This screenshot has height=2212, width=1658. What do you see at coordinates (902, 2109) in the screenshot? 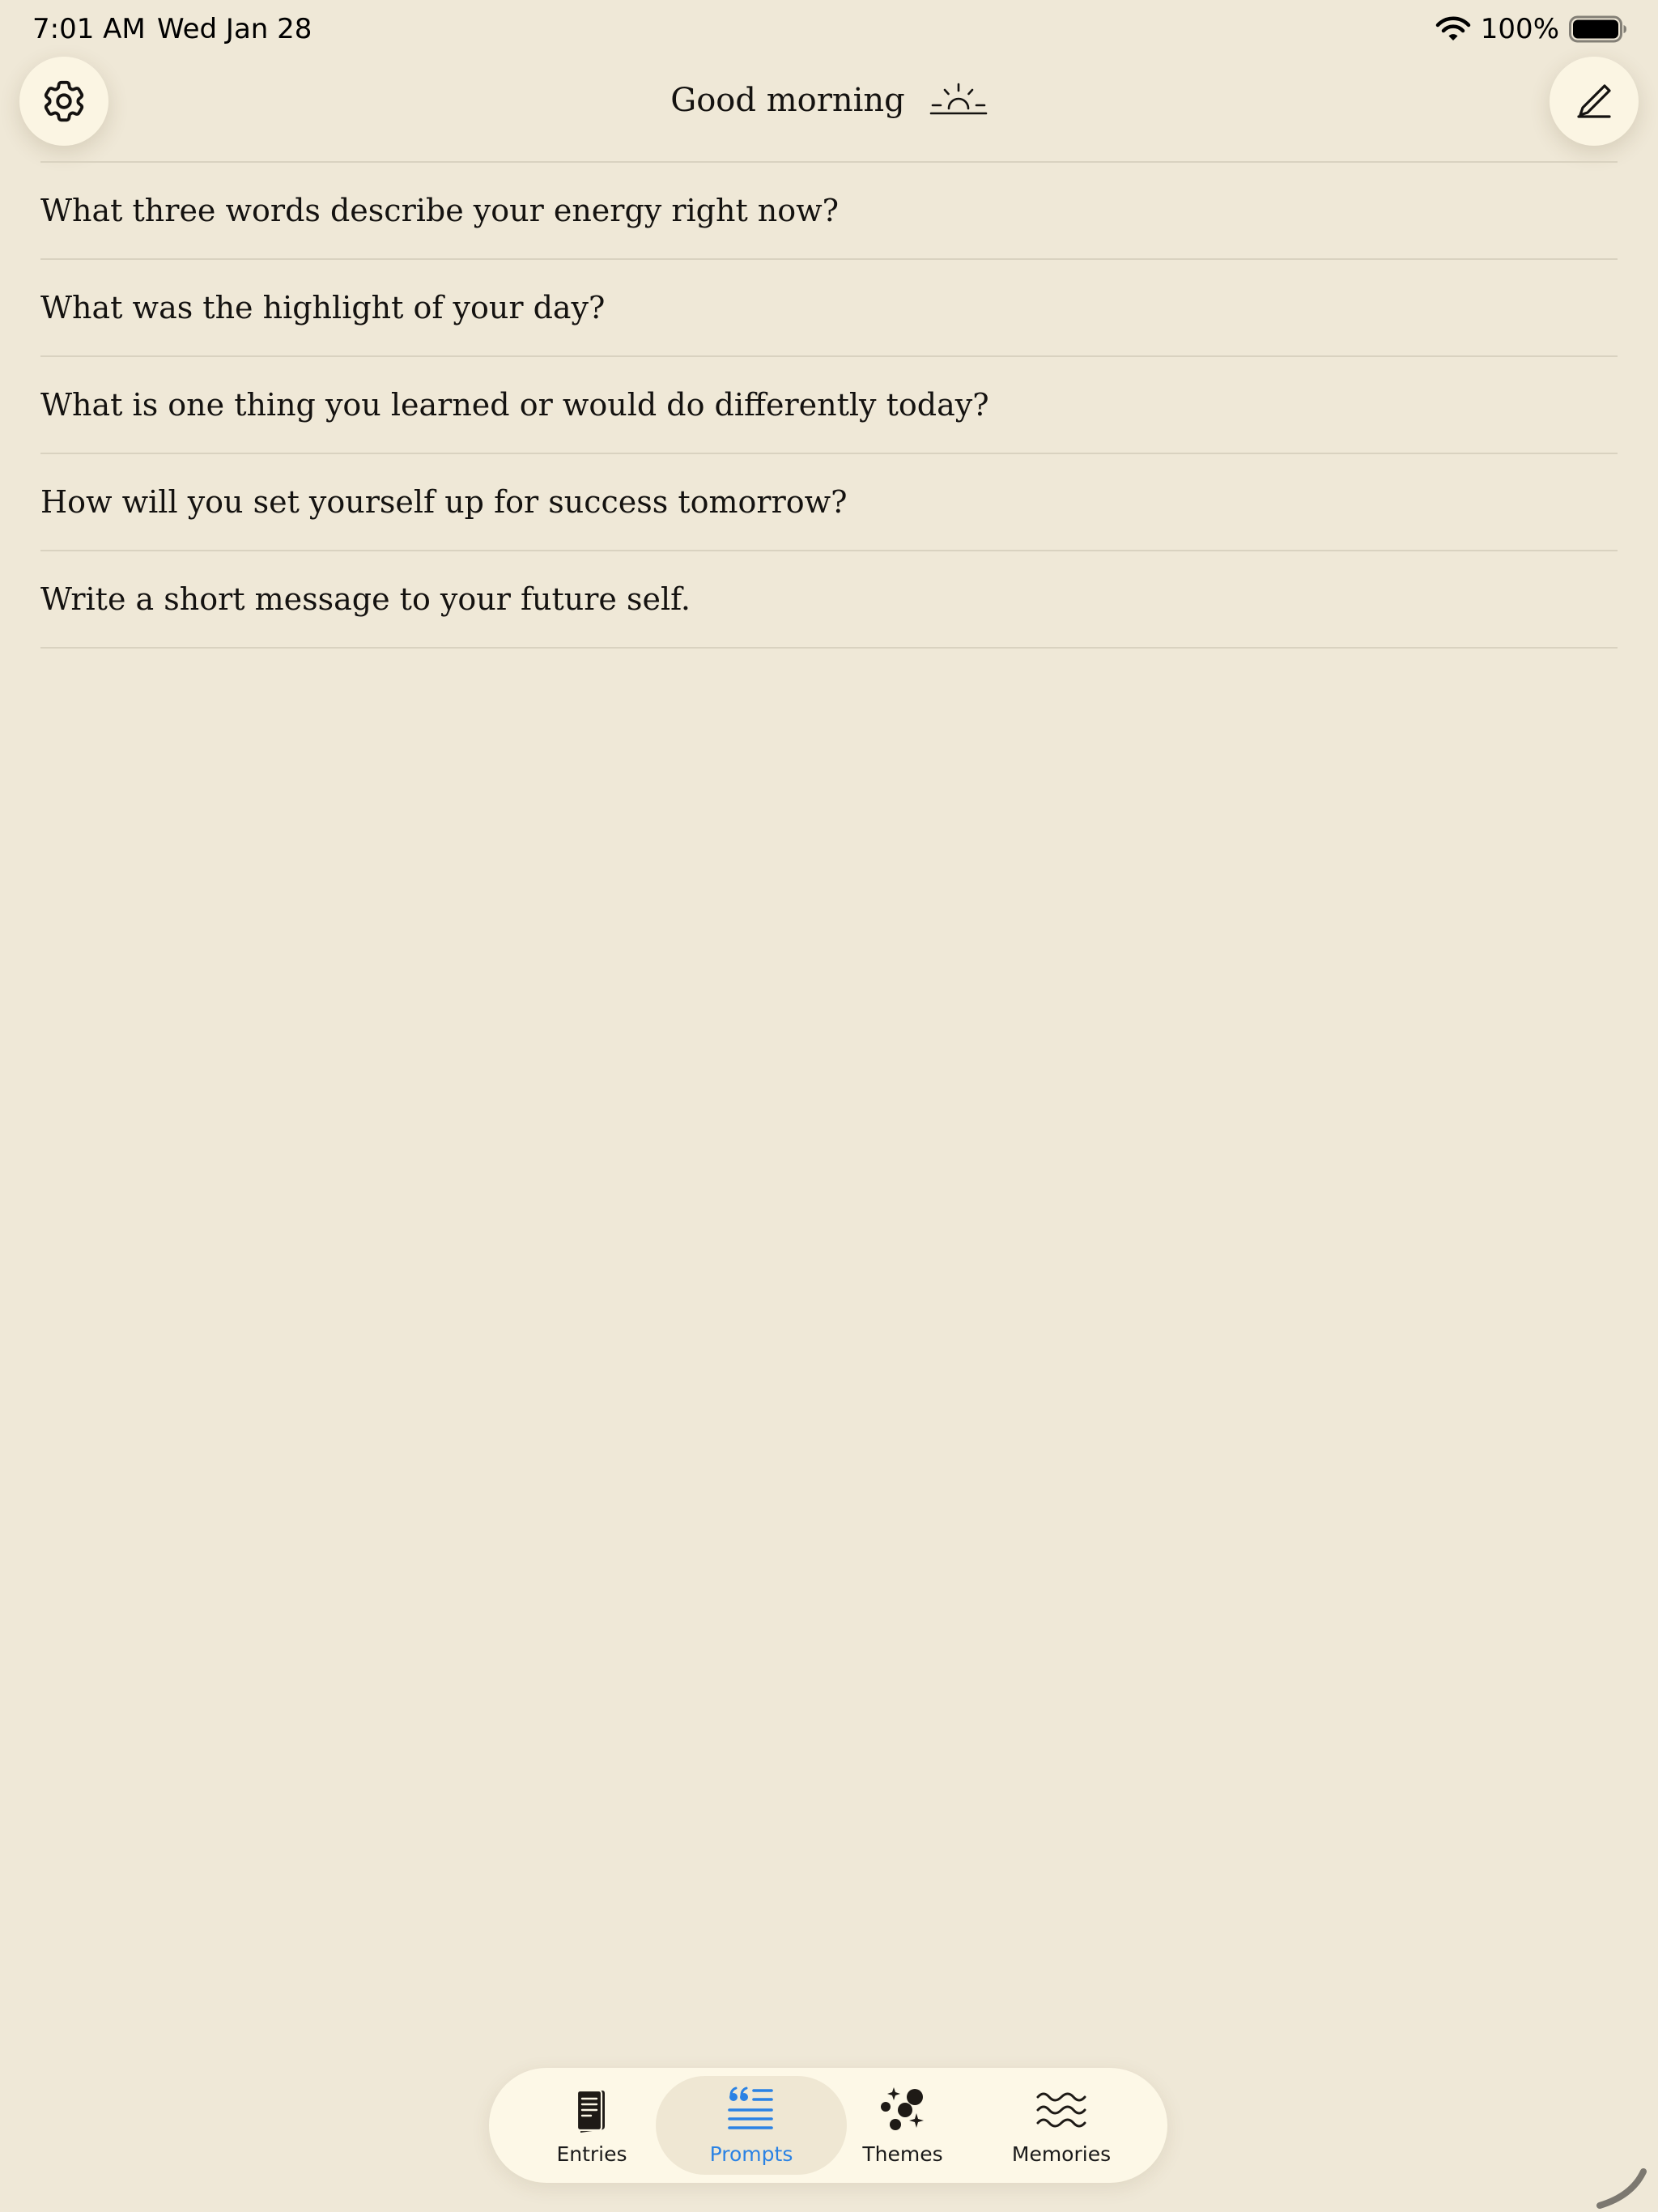
I see `sparkle-bubbles-icon` at bounding box center [902, 2109].